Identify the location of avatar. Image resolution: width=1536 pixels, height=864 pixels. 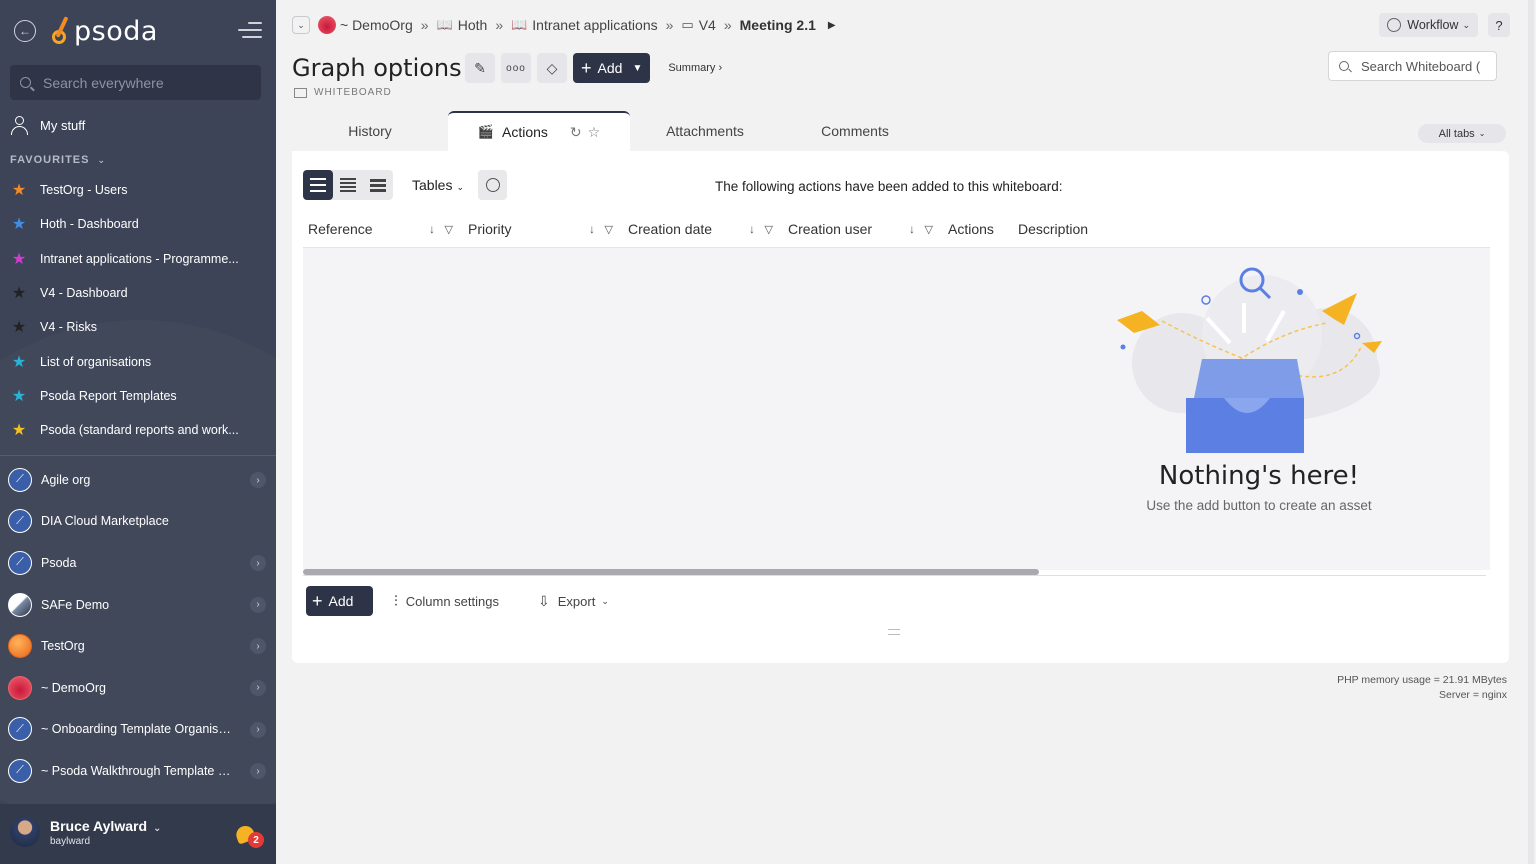
(25, 832).